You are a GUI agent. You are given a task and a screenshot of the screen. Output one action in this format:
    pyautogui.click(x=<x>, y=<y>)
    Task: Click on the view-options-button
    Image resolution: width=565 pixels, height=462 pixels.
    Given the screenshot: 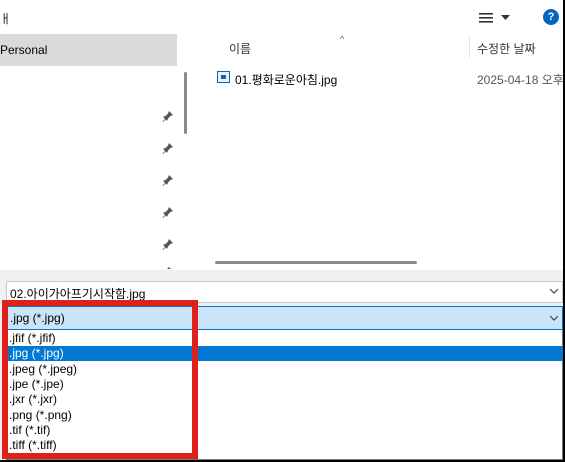 What is the action you would take?
    pyautogui.click(x=499, y=18)
    